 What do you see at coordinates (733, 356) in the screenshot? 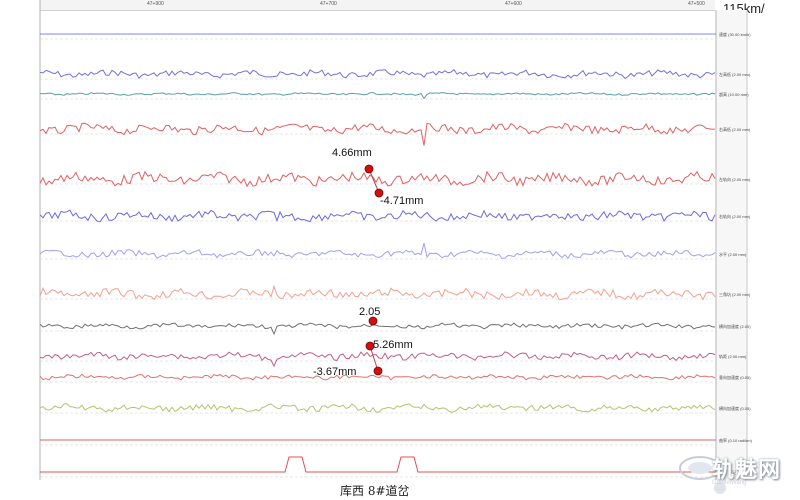
I see `series-legend-label: 轨距 (2.00 mm)` at bounding box center [733, 356].